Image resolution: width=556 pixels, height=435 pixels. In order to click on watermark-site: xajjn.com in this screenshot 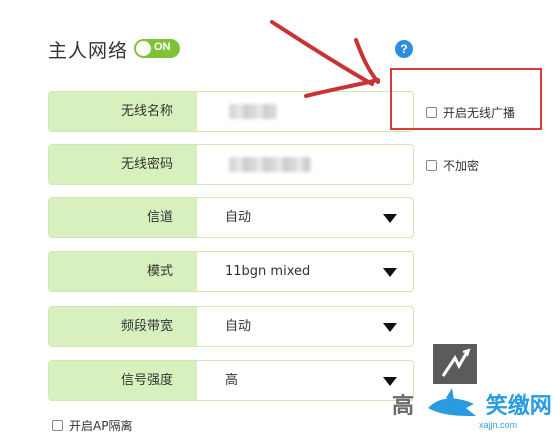, I will do `click(498, 425)`.